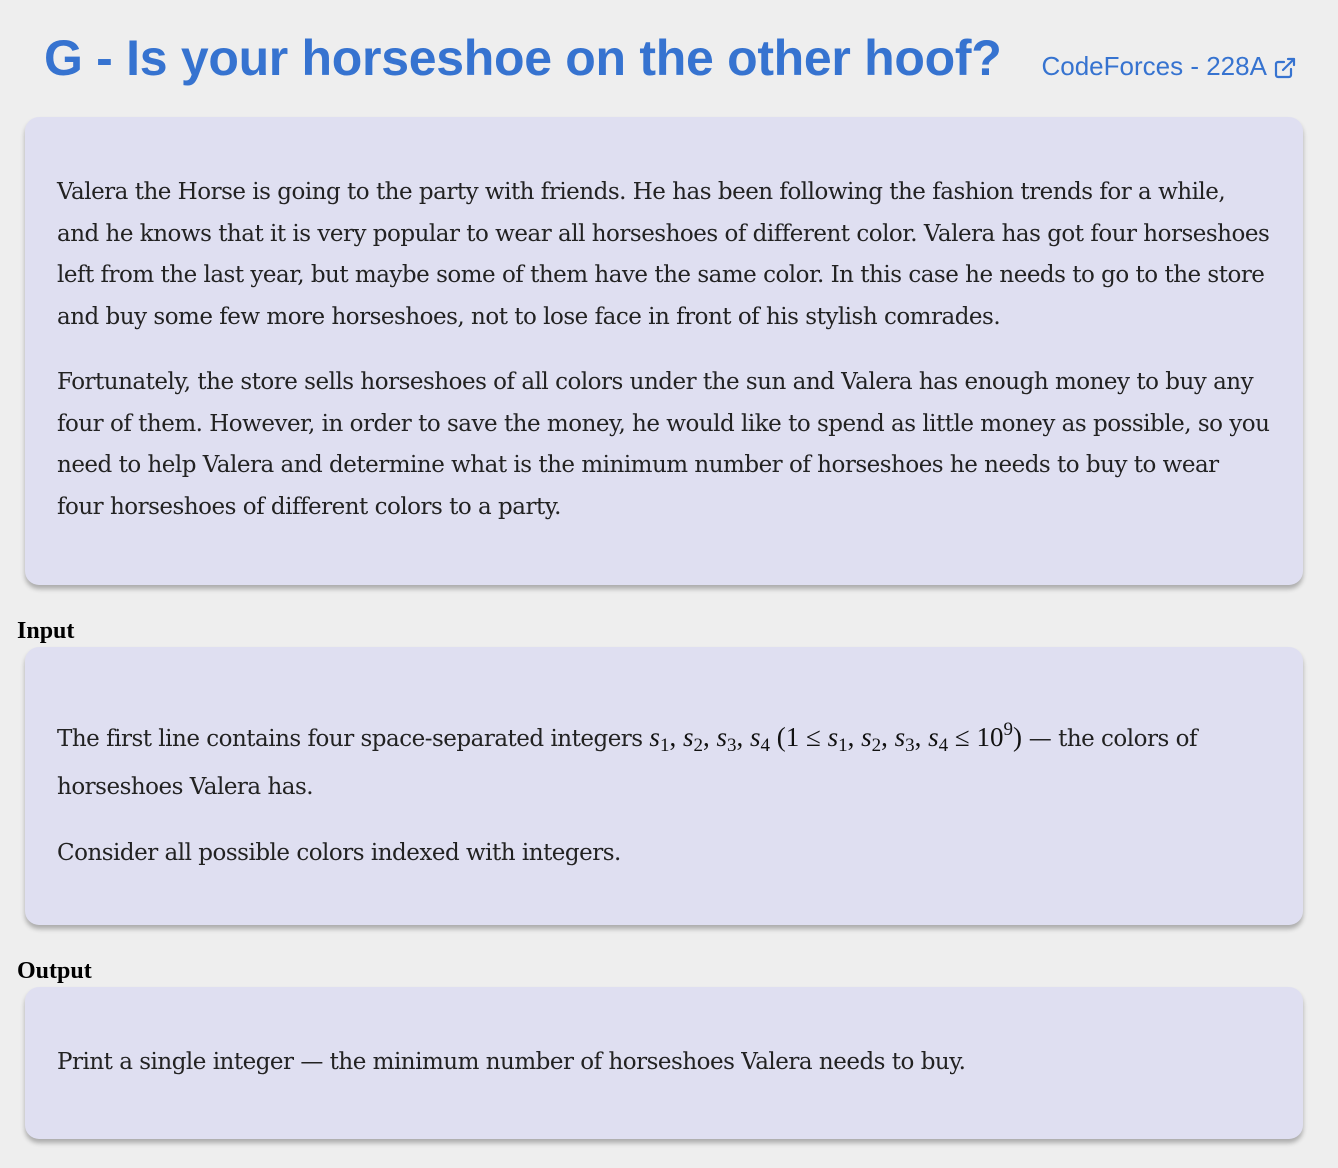  Describe the element at coordinates (1285, 68) in the screenshot. I see `external-link-icon` at that location.